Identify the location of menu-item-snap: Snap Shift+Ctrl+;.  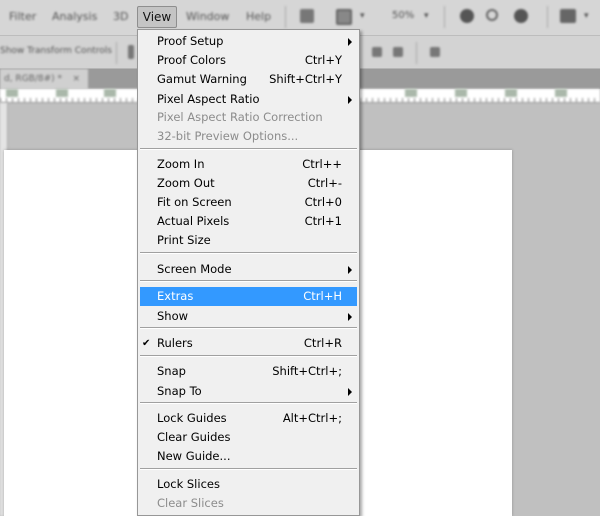
(248, 371).